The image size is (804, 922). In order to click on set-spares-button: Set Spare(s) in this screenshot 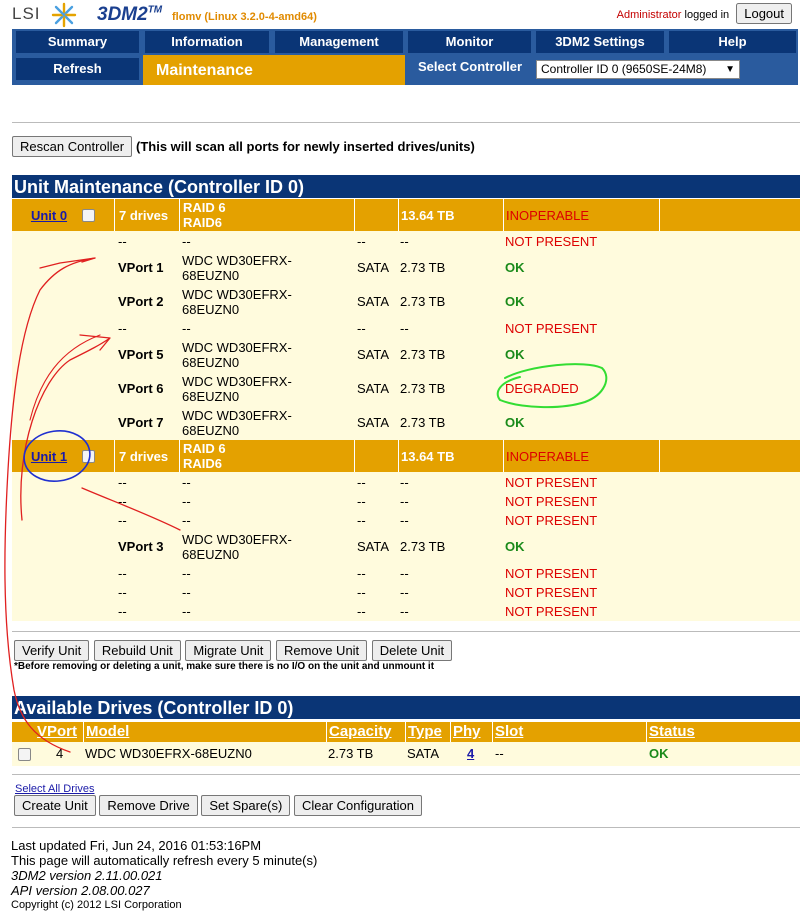, I will do `click(246, 805)`.